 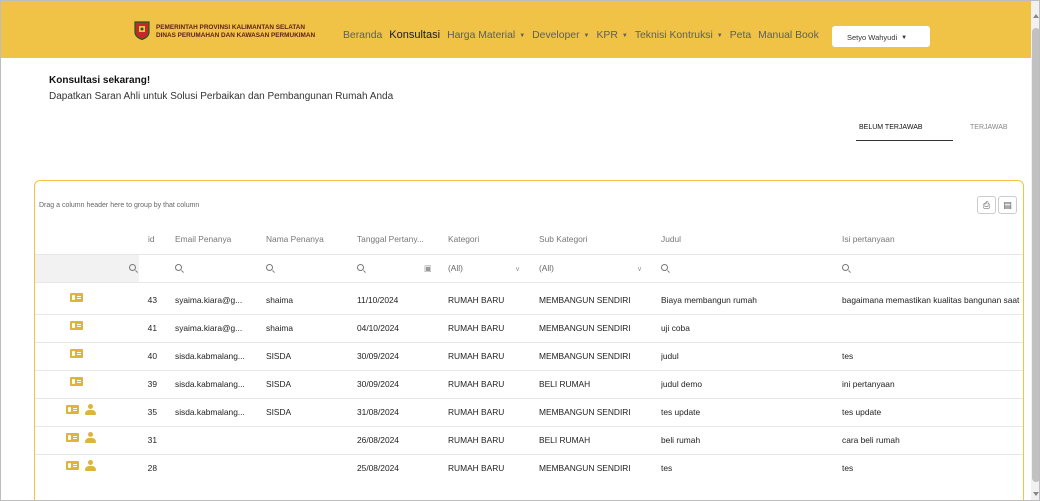 I want to click on col-header-id: id, so click(x=151, y=239).